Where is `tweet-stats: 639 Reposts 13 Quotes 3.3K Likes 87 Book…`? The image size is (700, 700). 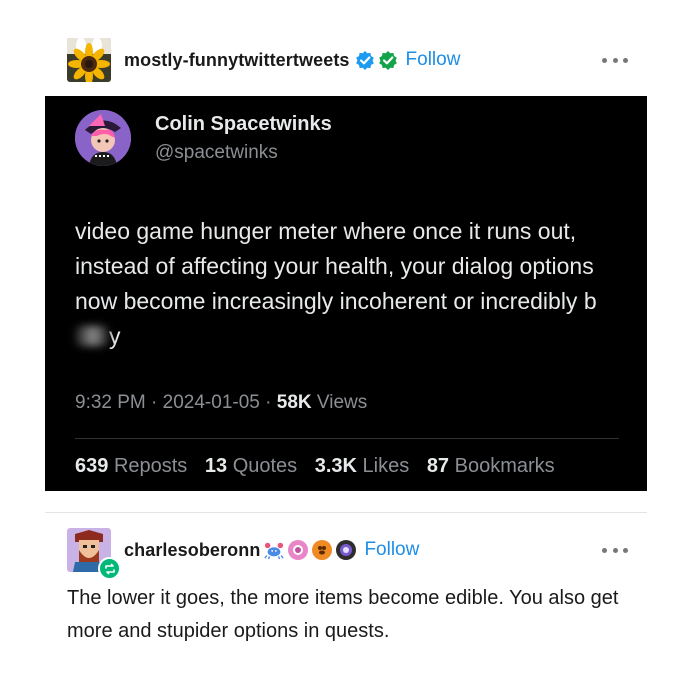
tweet-stats: 639 Reposts 13 Quotes 3.3K Likes 87 Book… is located at coordinates (315, 466).